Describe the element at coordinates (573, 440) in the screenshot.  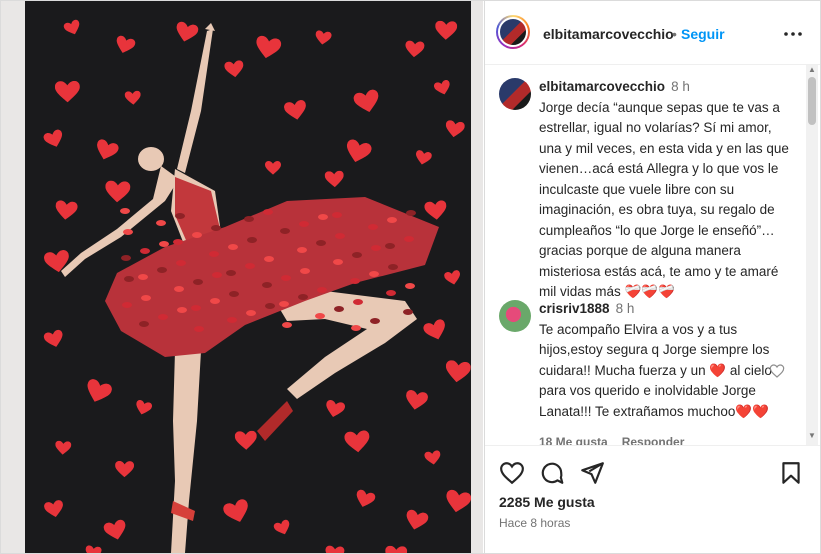
I see `comment-likes: 18 Me gusta` at that location.